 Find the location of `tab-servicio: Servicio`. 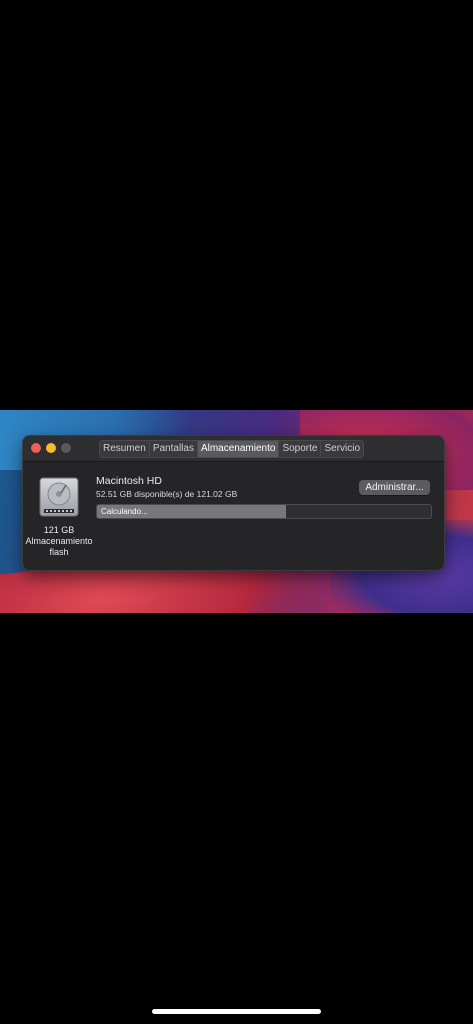

tab-servicio: Servicio is located at coordinates (342, 449).